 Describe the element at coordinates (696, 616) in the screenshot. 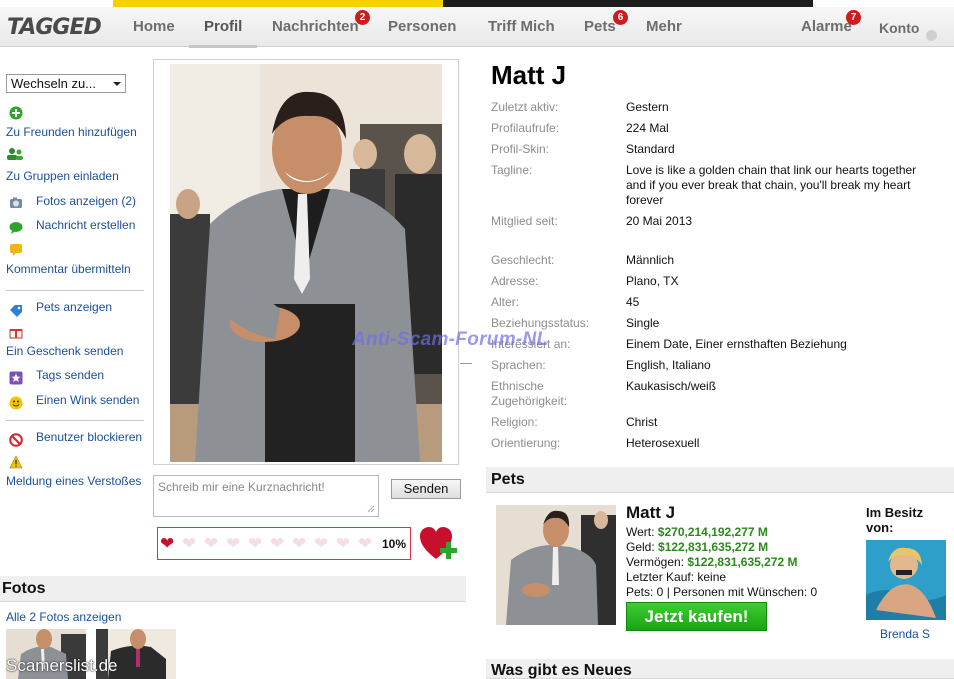

I see `buy-now-button: Jetzt kaufen!` at that location.